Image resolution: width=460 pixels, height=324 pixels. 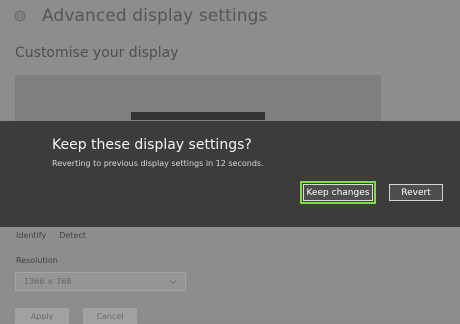 What do you see at coordinates (31, 236) in the screenshot?
I see `identify-link: Identify` at bounding box center [31, 236].